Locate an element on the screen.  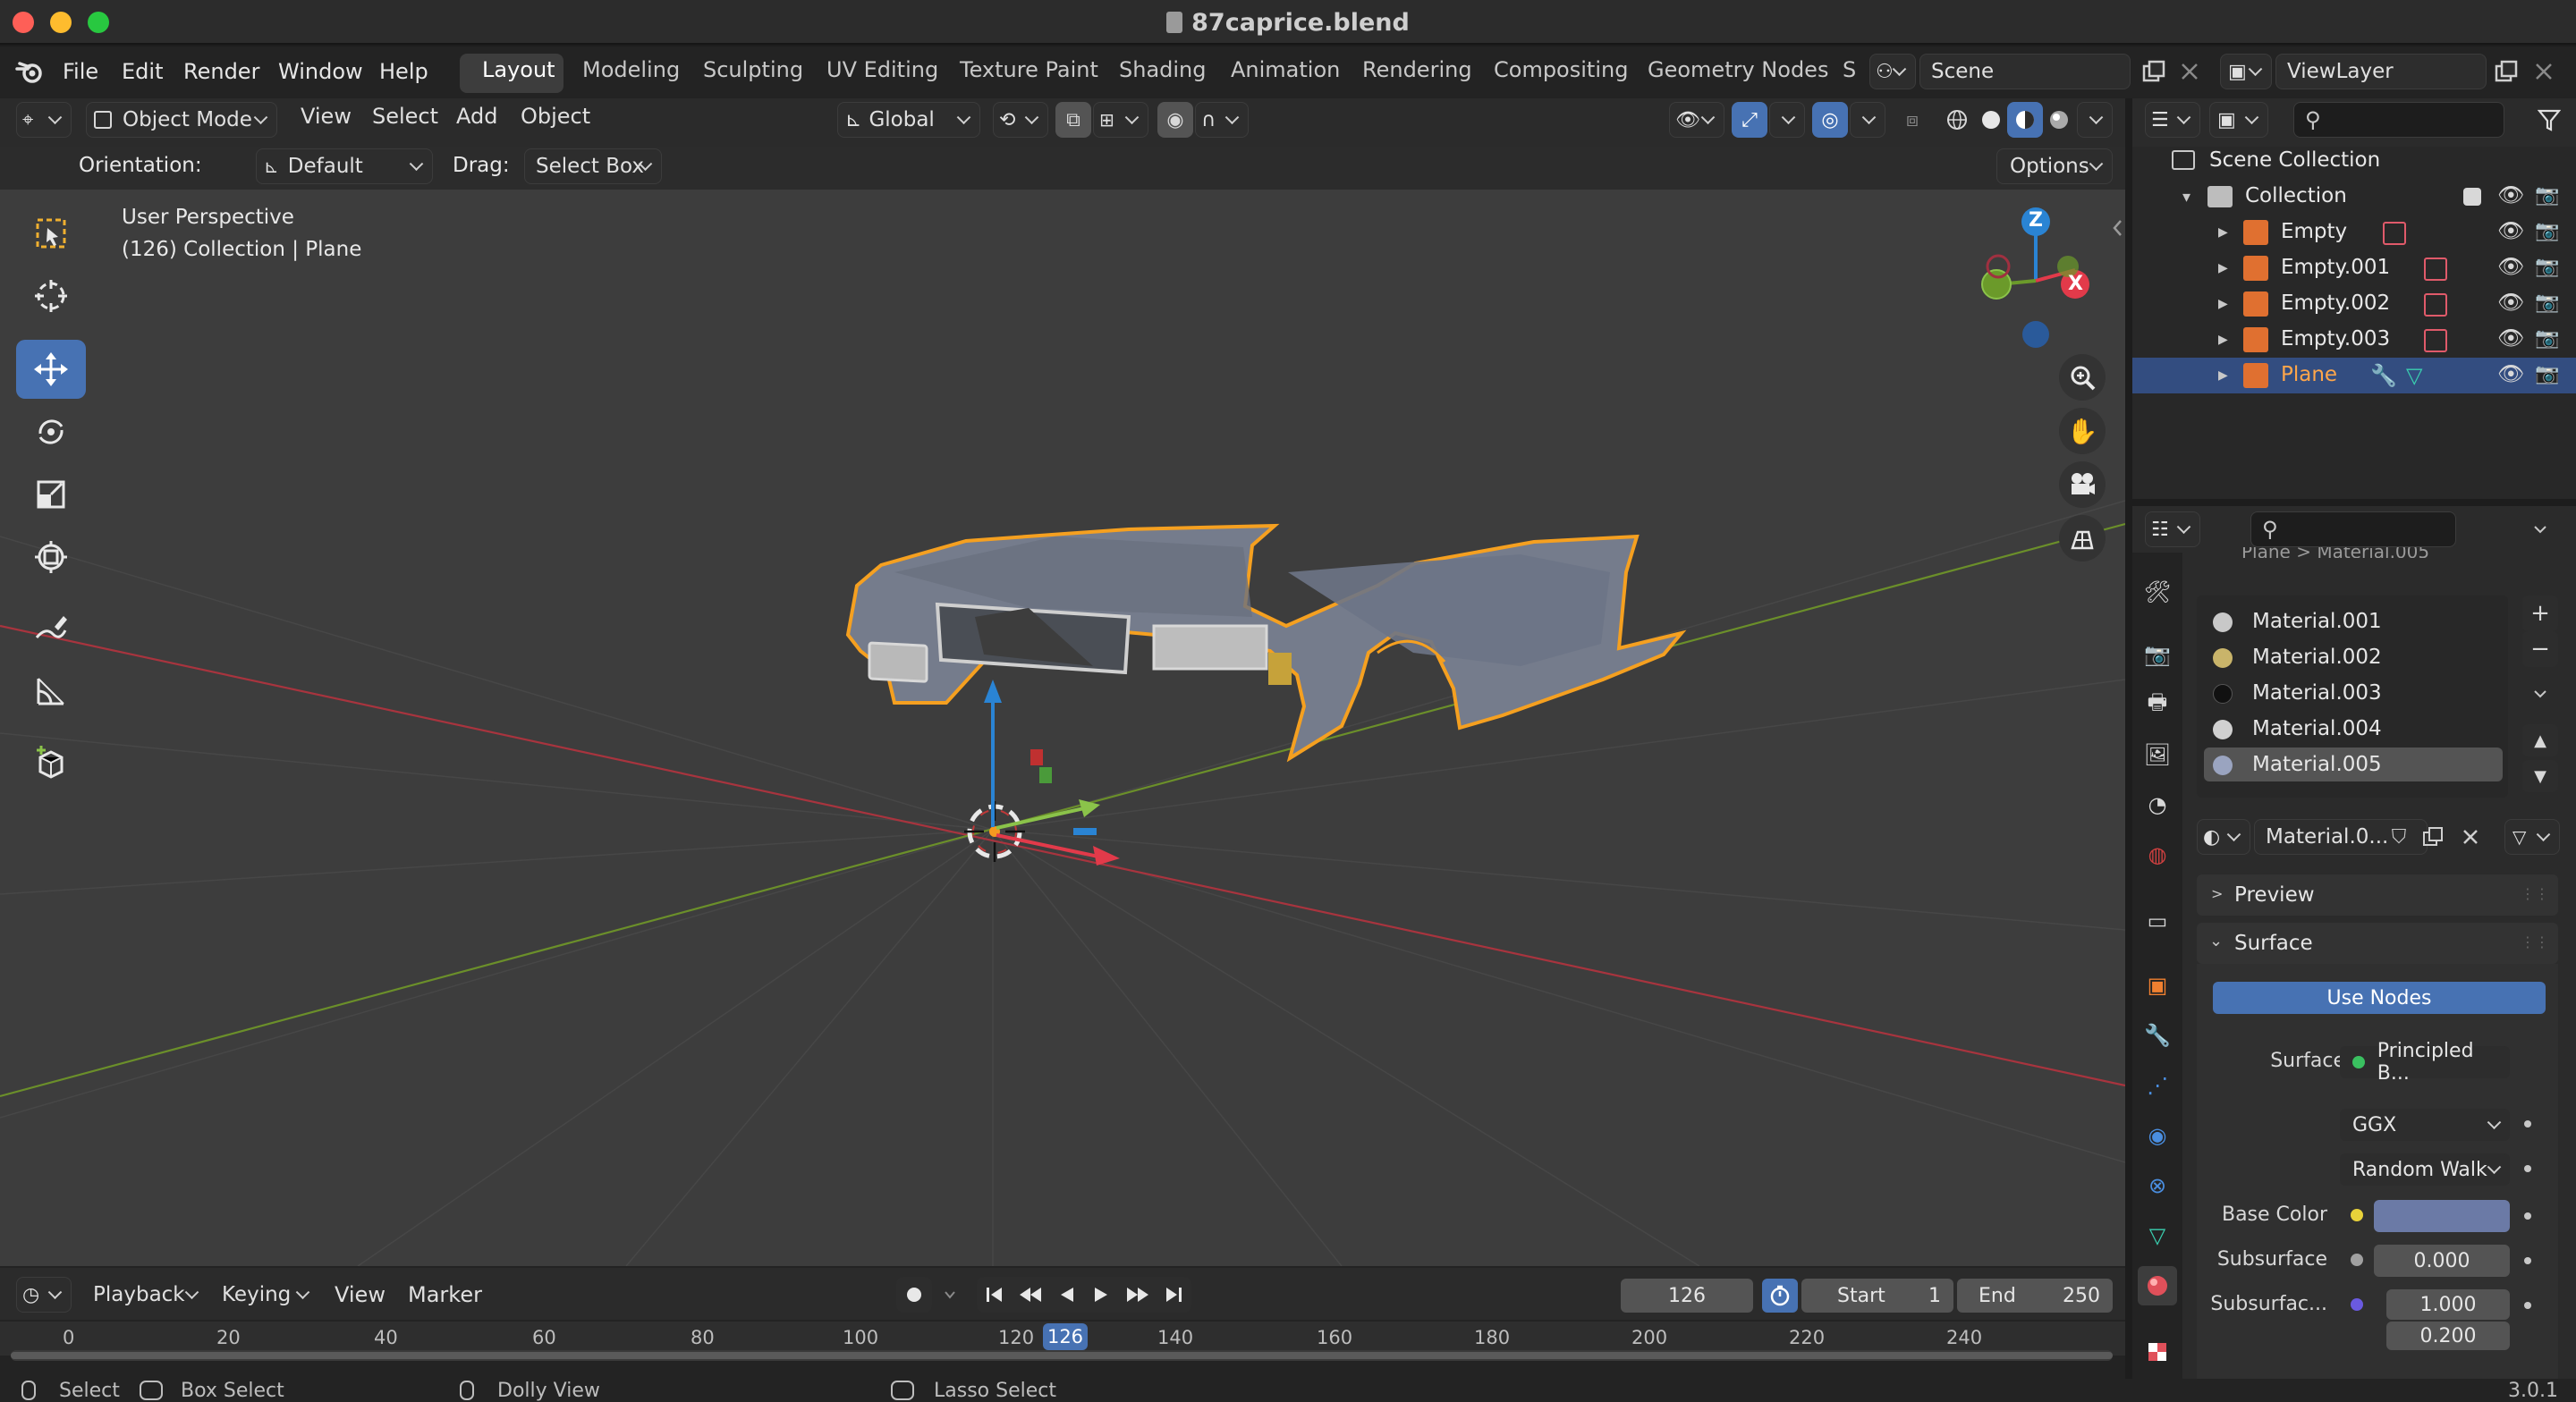
tab-rendering: Rendering is located at coordinates (1417, 70).